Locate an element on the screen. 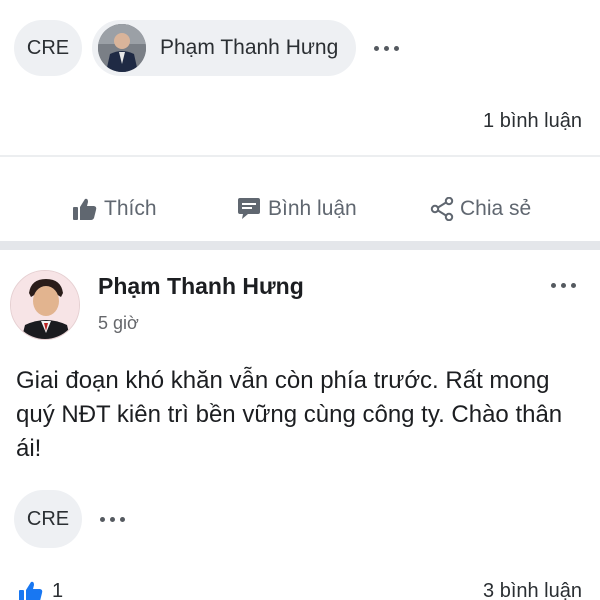  avatar is located at coordinates (122, 48).